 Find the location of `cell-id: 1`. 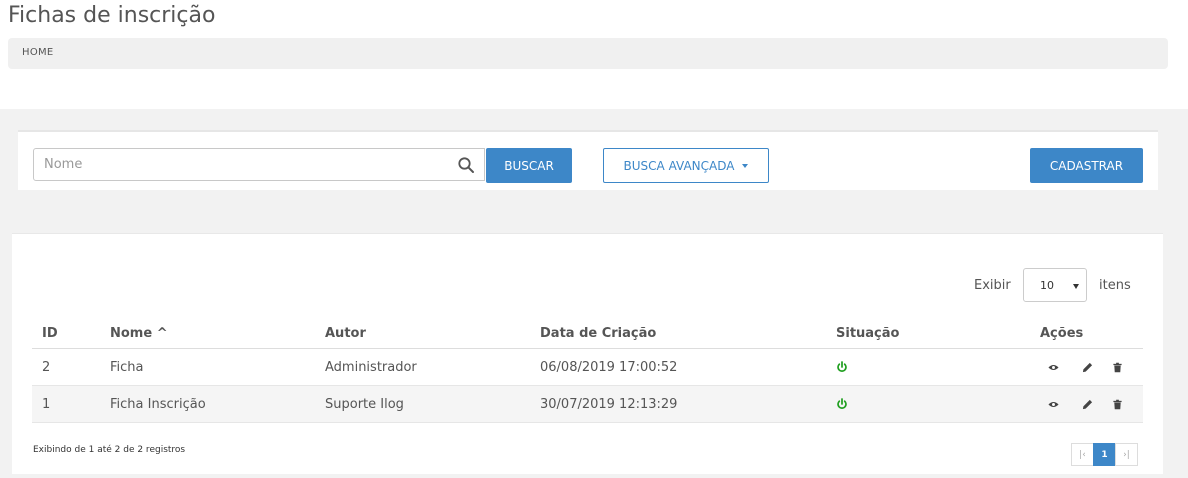

cell-id: 1 is located at coordinates (46, 404).